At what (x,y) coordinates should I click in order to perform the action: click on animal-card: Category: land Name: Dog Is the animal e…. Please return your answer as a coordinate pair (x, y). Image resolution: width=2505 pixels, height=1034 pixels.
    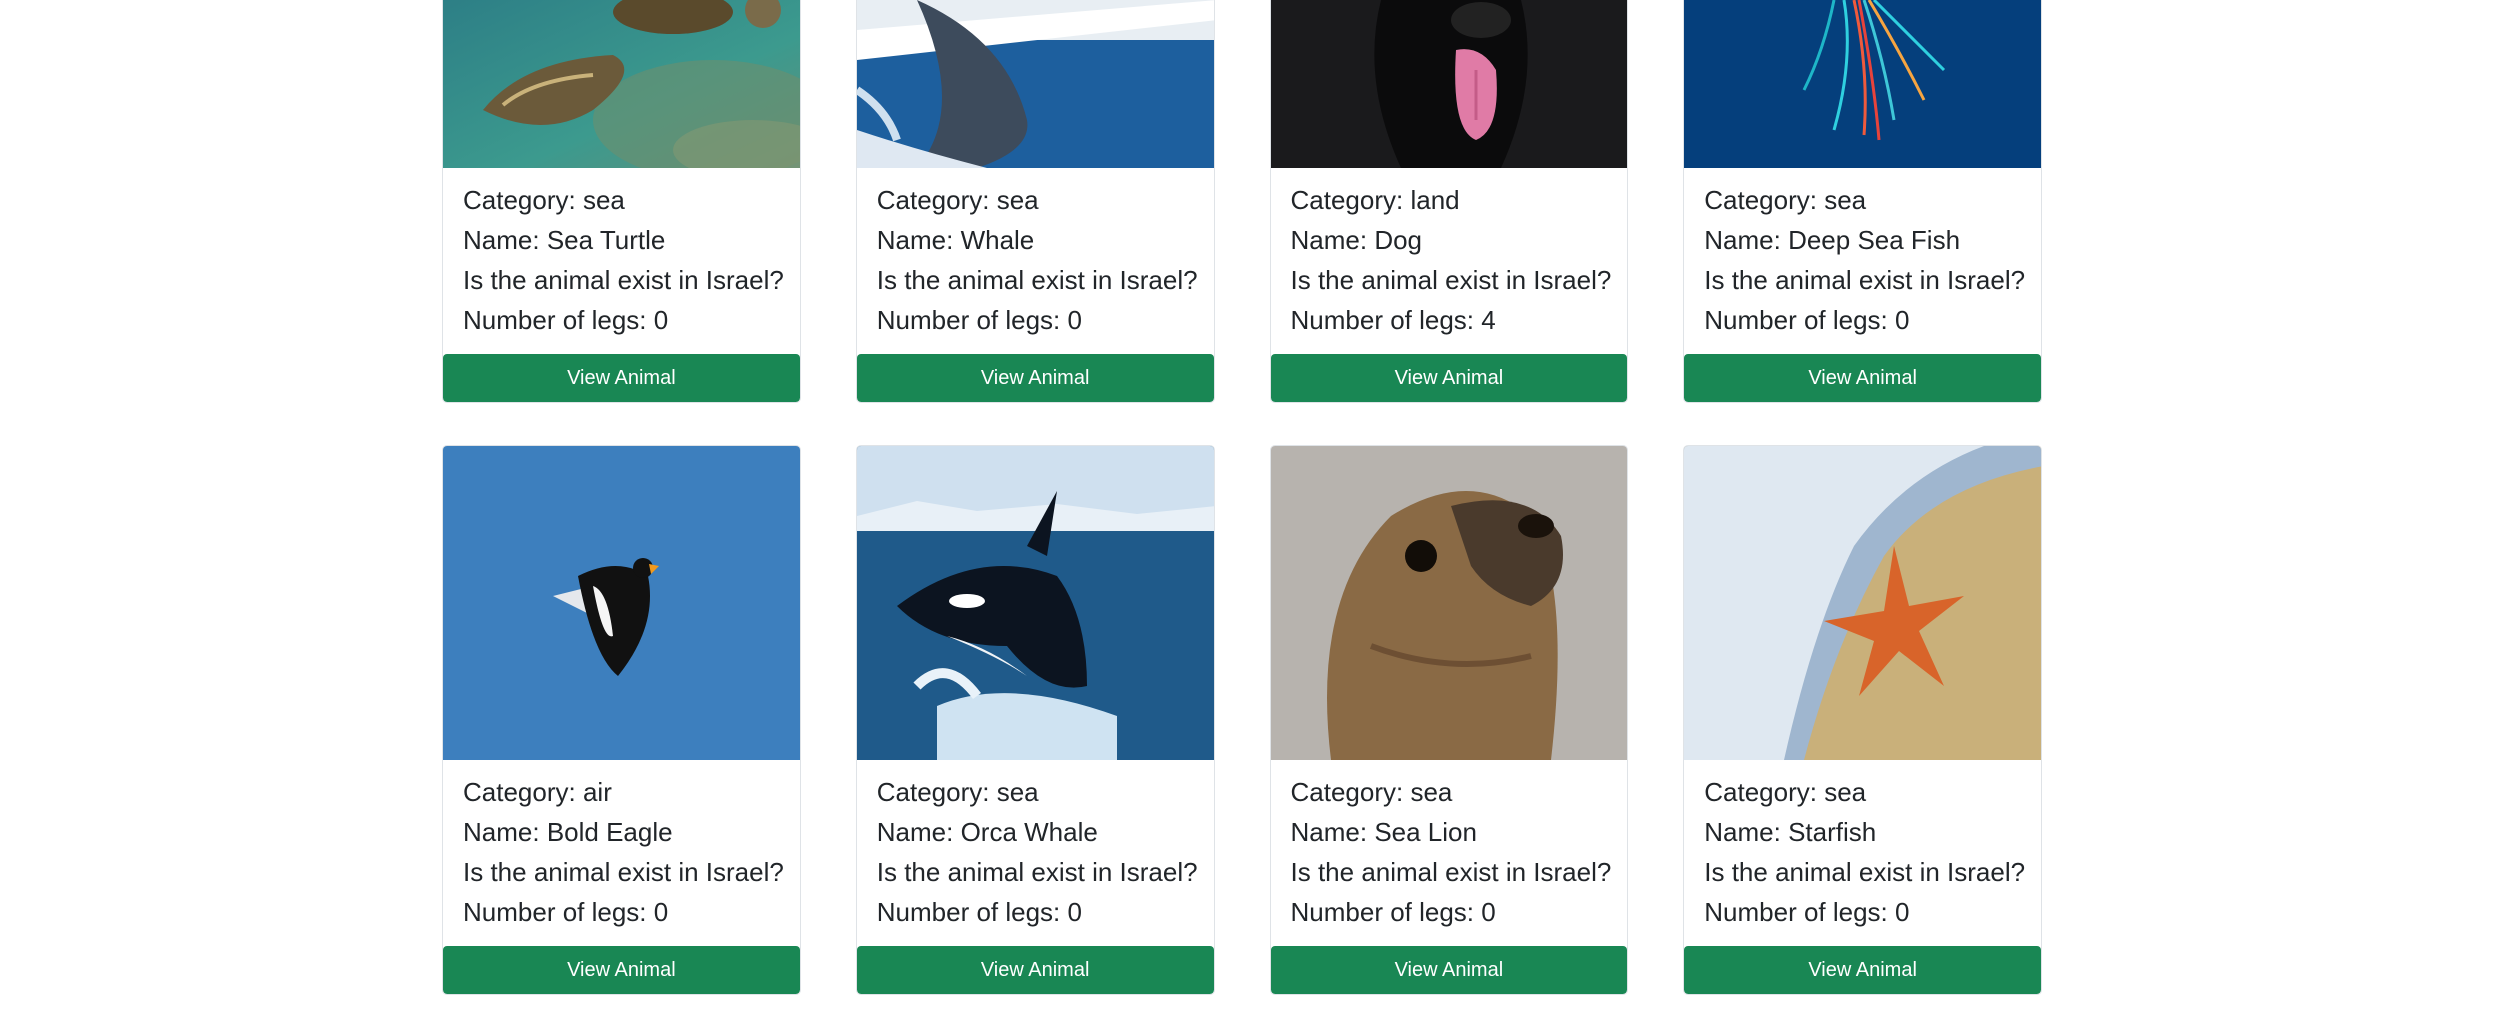
    Looking at the image, I should click on (1449, 201).